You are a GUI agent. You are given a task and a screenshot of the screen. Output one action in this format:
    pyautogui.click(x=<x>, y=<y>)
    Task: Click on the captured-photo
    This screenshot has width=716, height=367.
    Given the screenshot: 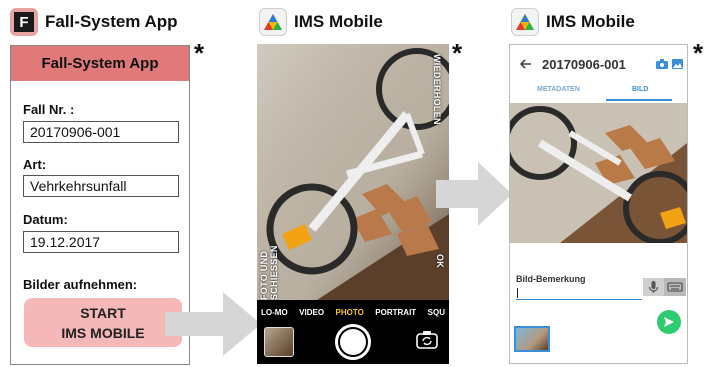 What is the action you would take?
    pyautogui.click(x=598, y=173)
    